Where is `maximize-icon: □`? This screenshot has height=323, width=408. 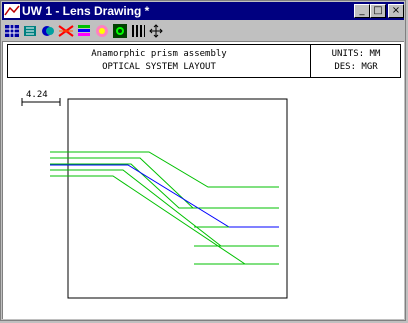
maximize-icon: □ is located at coordinates (378, 10).